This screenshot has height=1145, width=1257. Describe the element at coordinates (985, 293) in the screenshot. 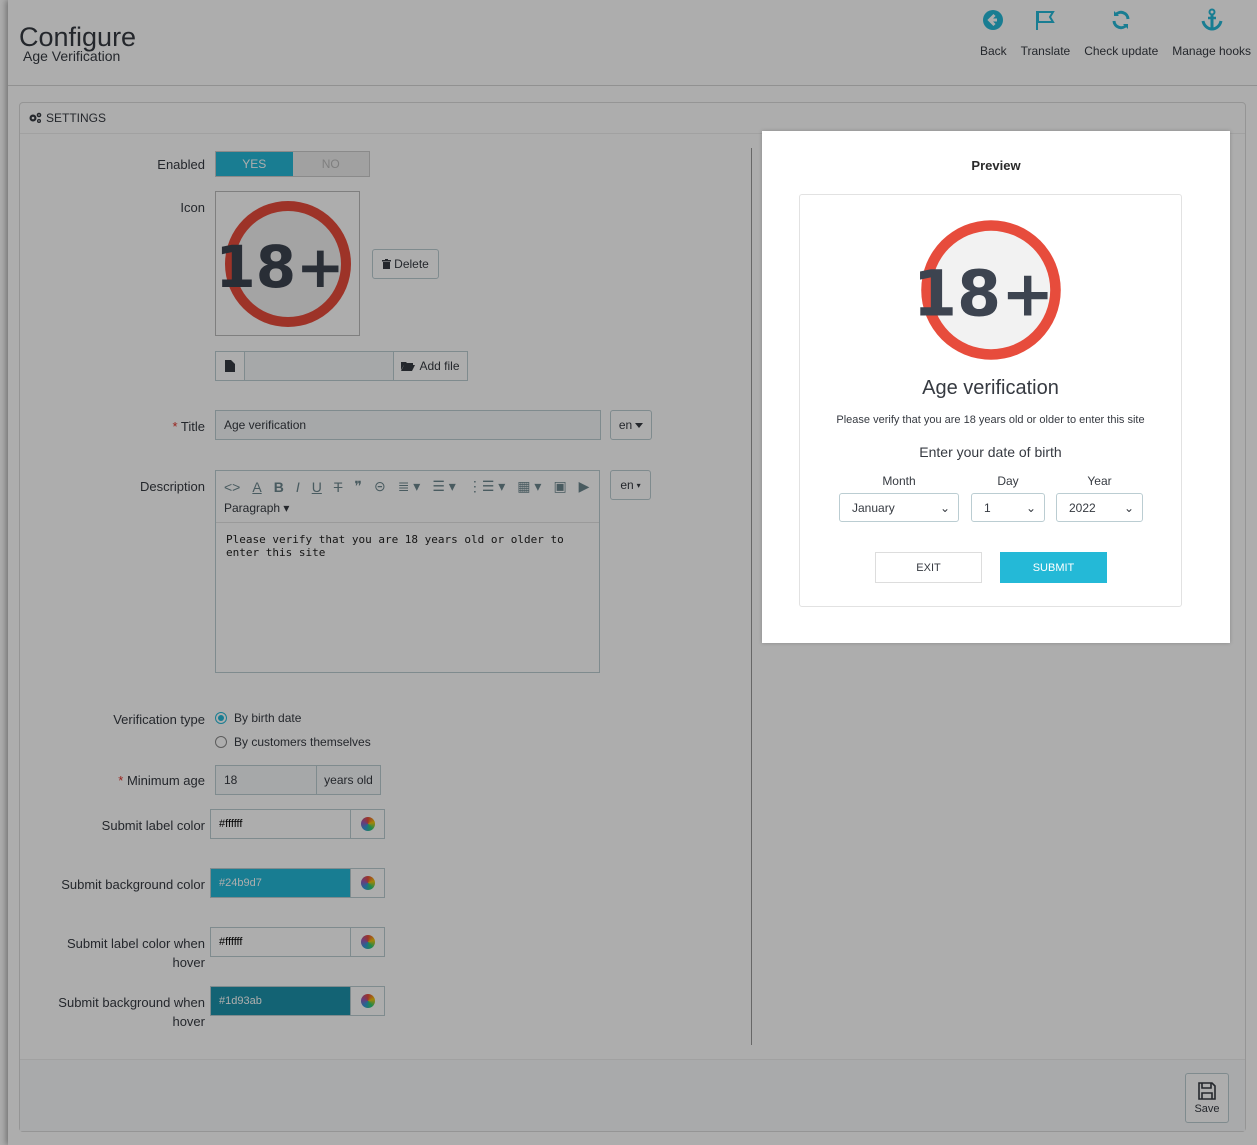

I see `preview-badge-number: 18+` at that location.